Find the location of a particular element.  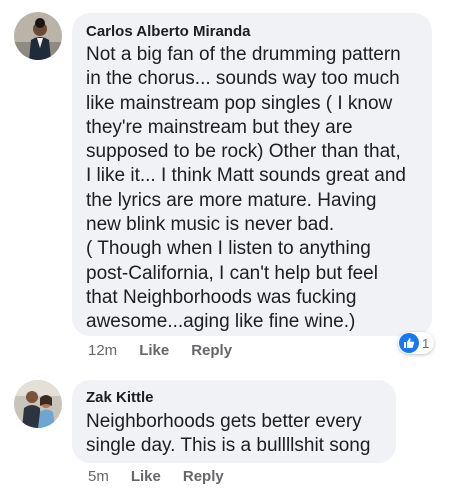

comment-line: Neighborhoods gets better every is located at coordinates (224, 421).